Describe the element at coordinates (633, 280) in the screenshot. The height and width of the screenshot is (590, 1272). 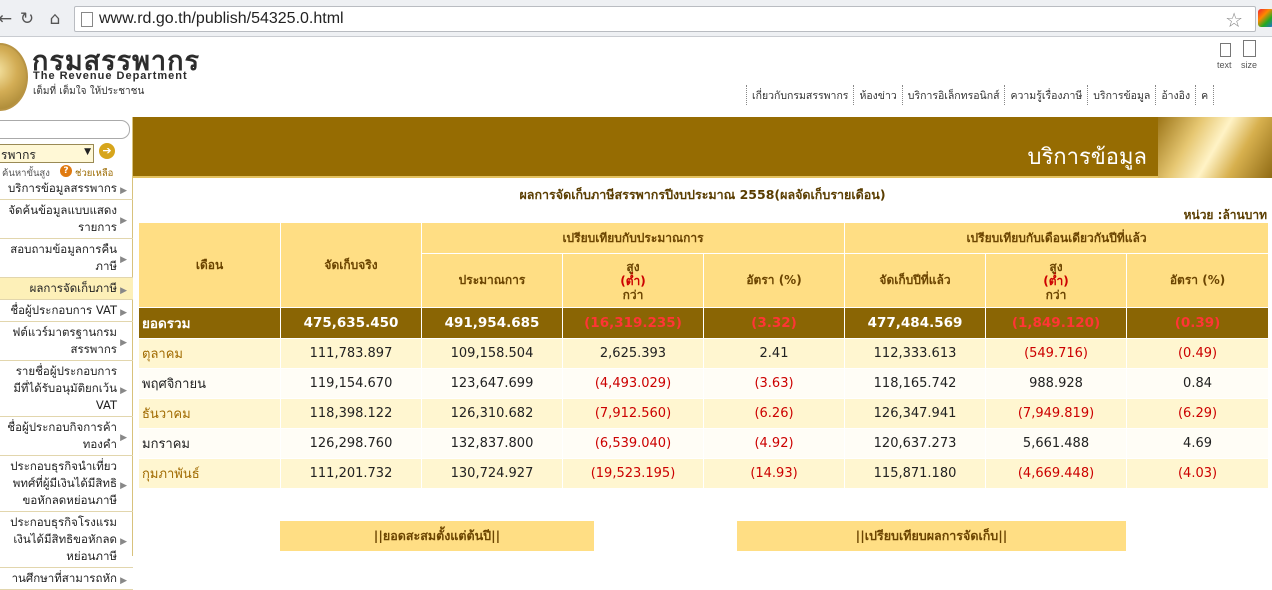
I see `header-low-label: (ต่ำ)` at that location.